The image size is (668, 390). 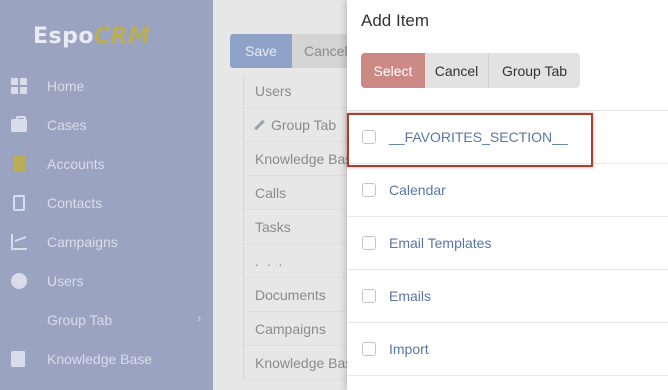 I want to click on sidebar-item-knowledge-base: Knowledge Base, so click(x=106, y=358).